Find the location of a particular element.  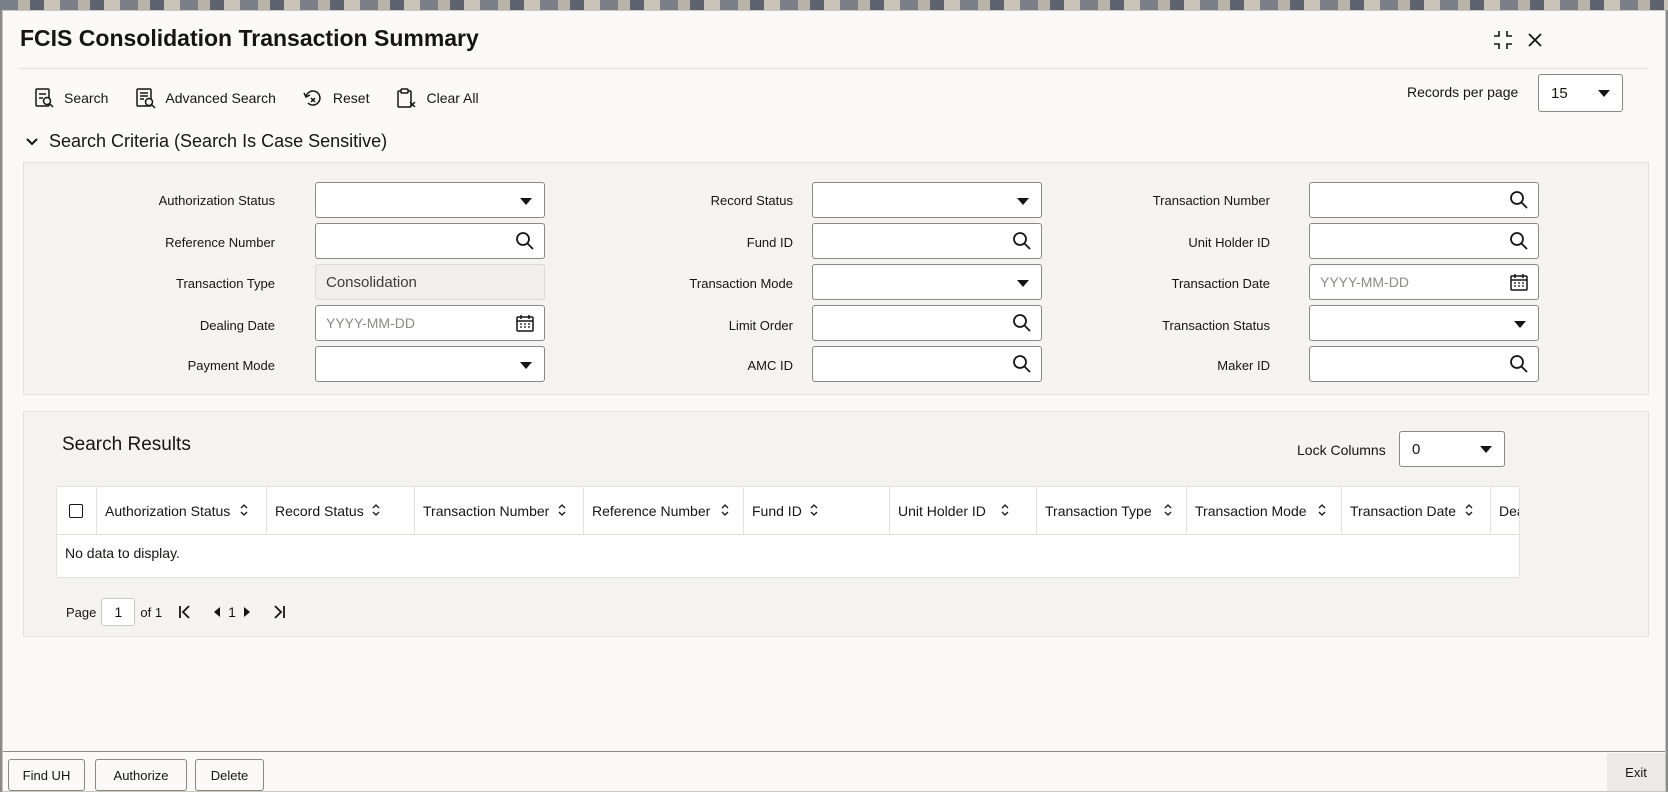

column-header: Reference Number is located at coordinates (664, 511).